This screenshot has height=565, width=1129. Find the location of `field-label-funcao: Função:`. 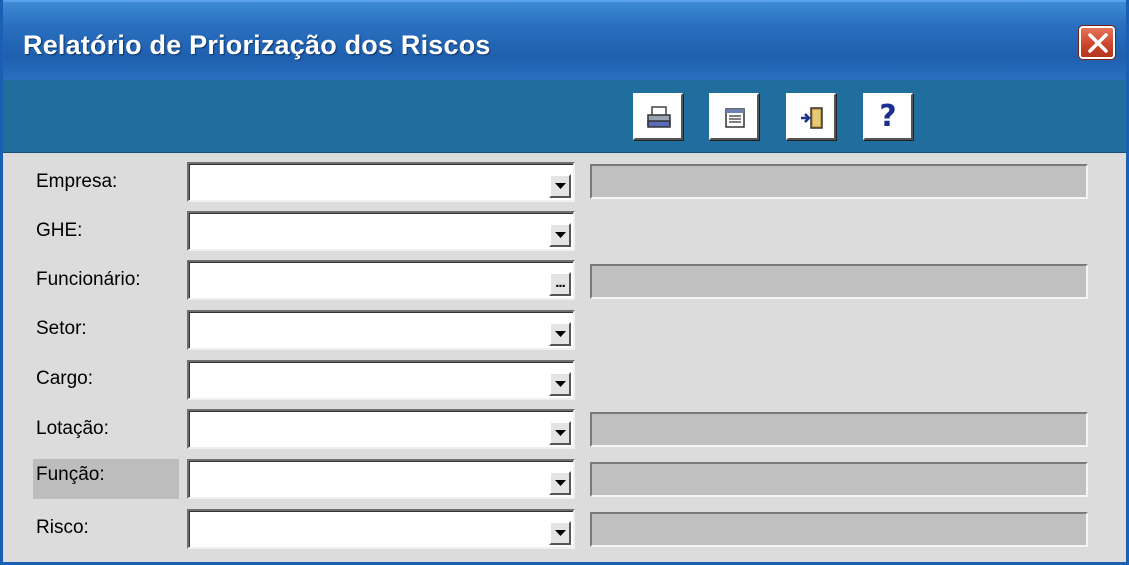

field-label-funcao: Função: is located at coordinates (106, 479).